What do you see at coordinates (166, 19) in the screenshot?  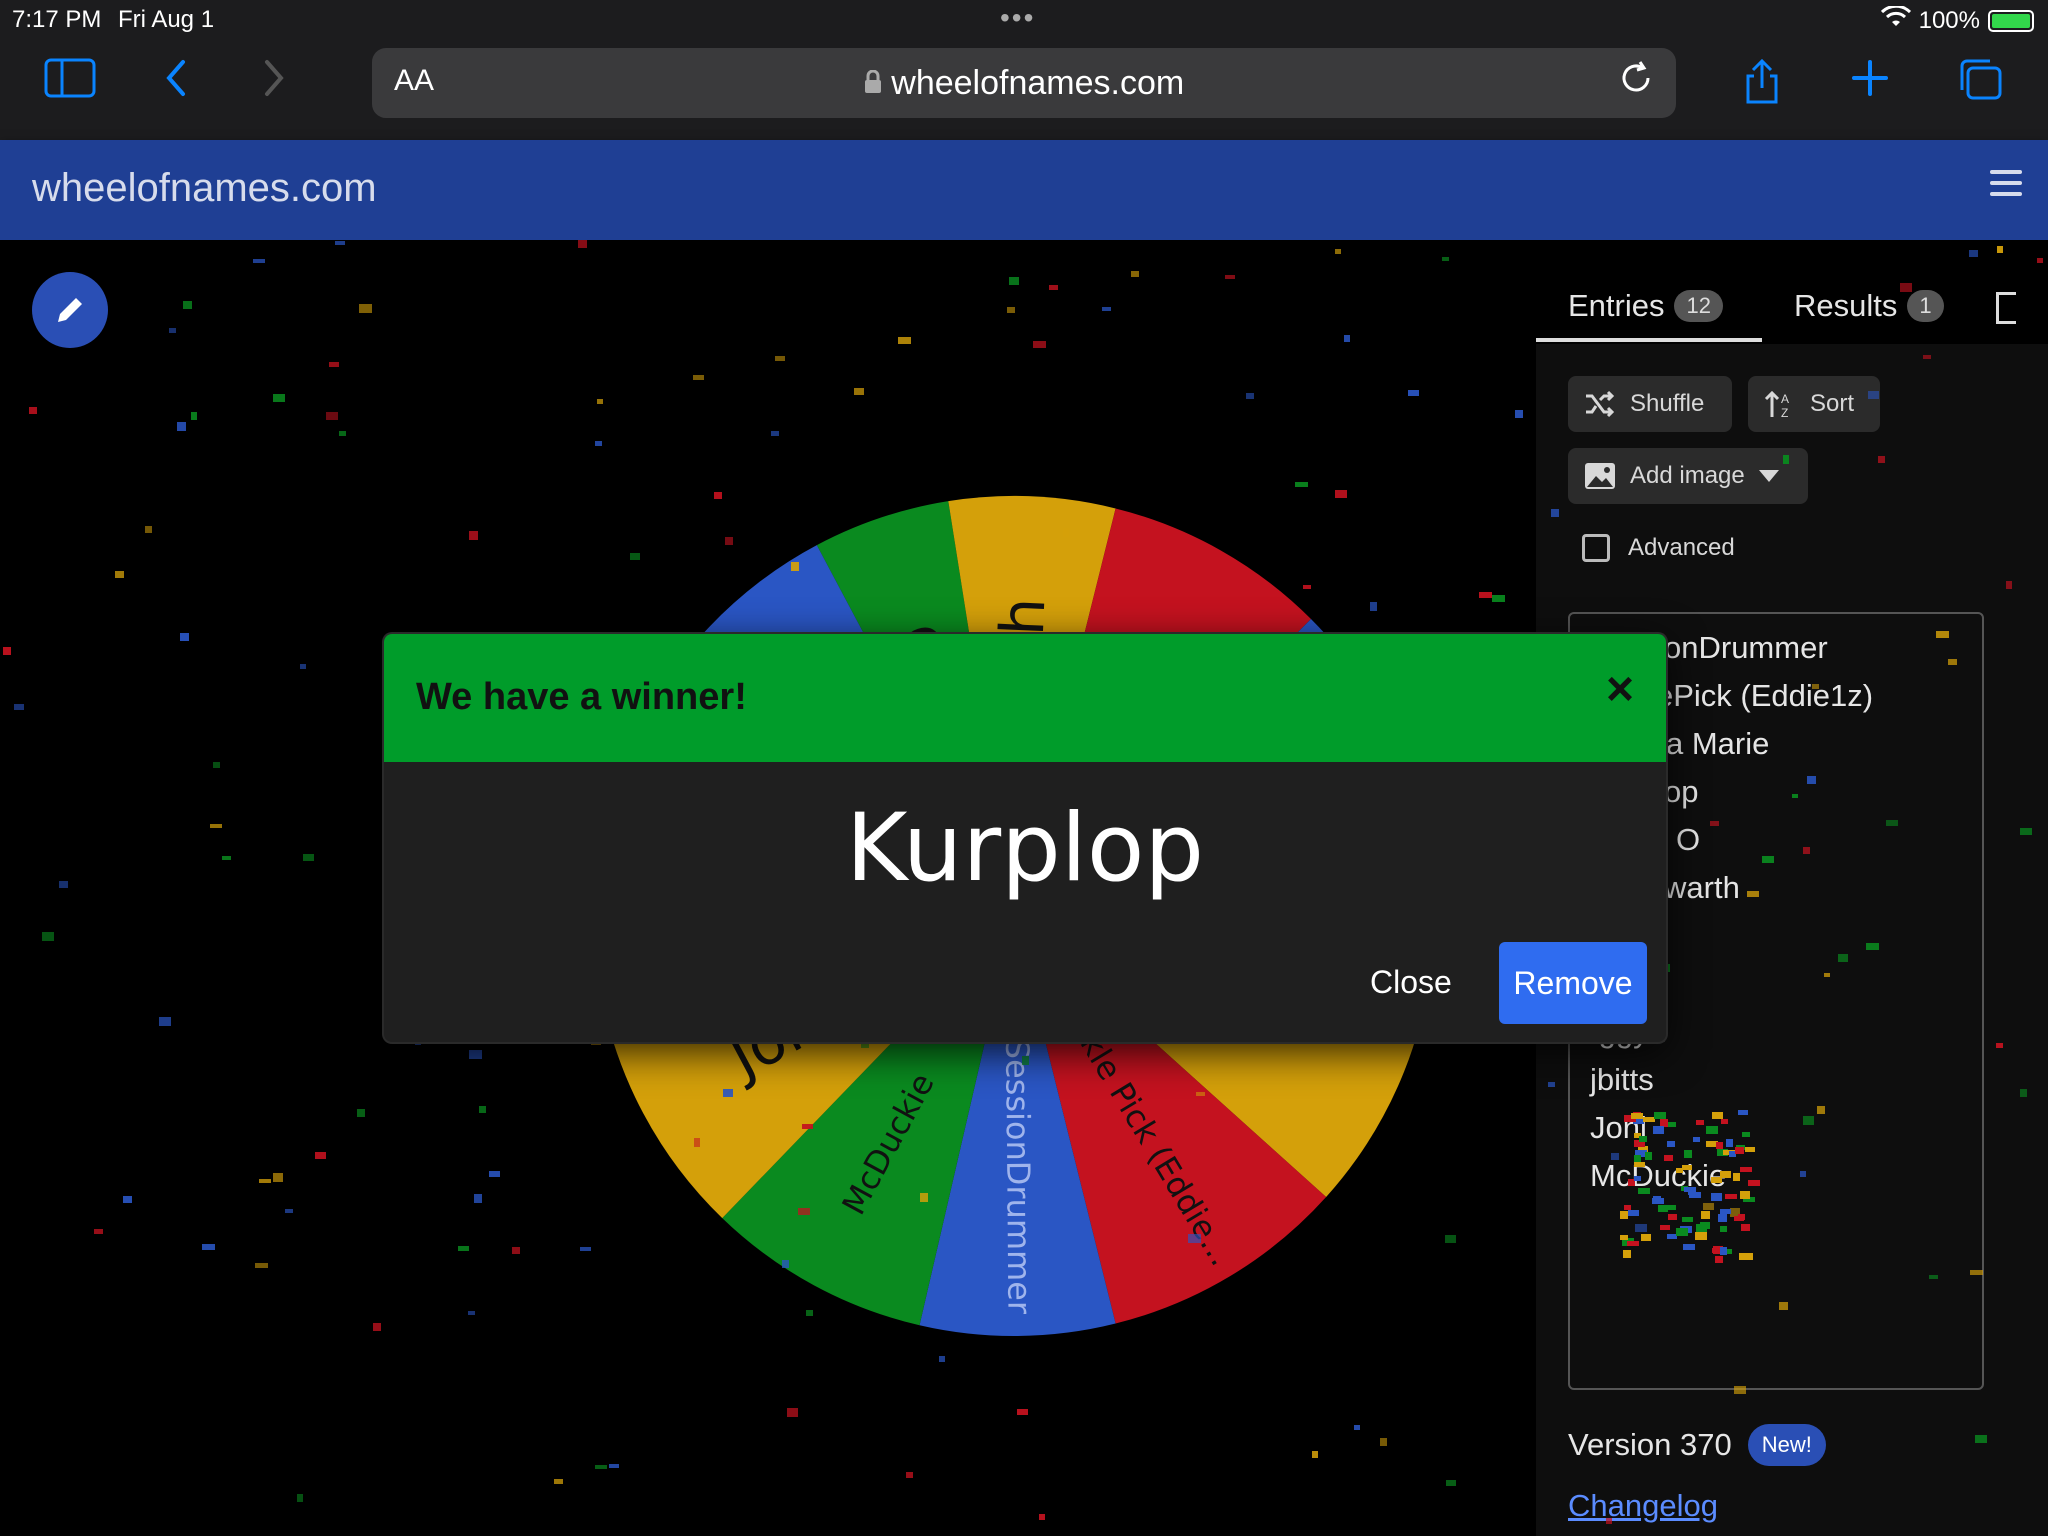 I see `status-date: Fri Aug 1` at bounding box center [166, 19].